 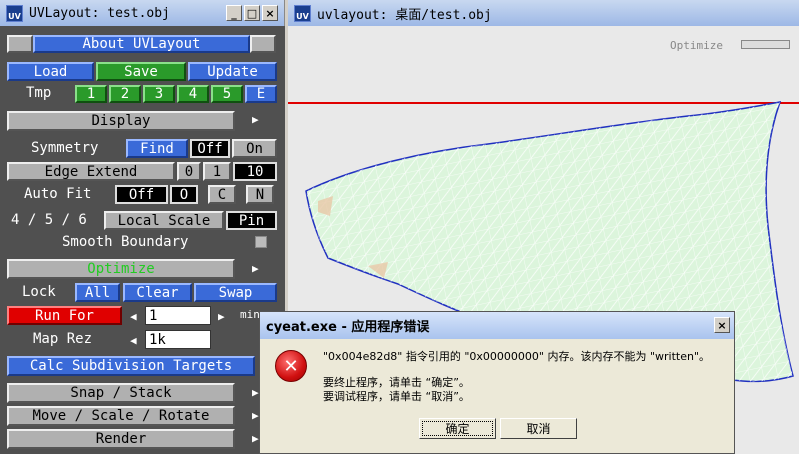 I want to click on load-button: Load, so click(x=50, y=71).